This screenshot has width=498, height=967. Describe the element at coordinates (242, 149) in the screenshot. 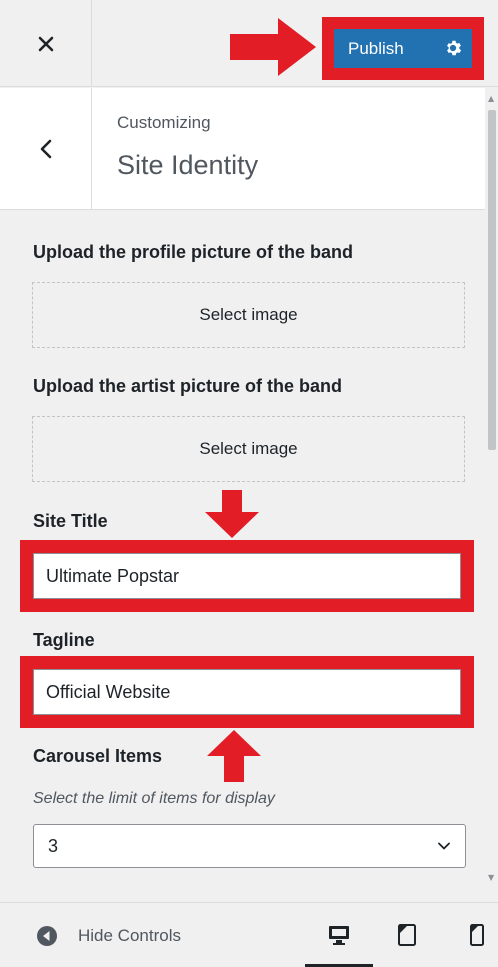

I see `section-header: Customizing Site Identity` at that location.